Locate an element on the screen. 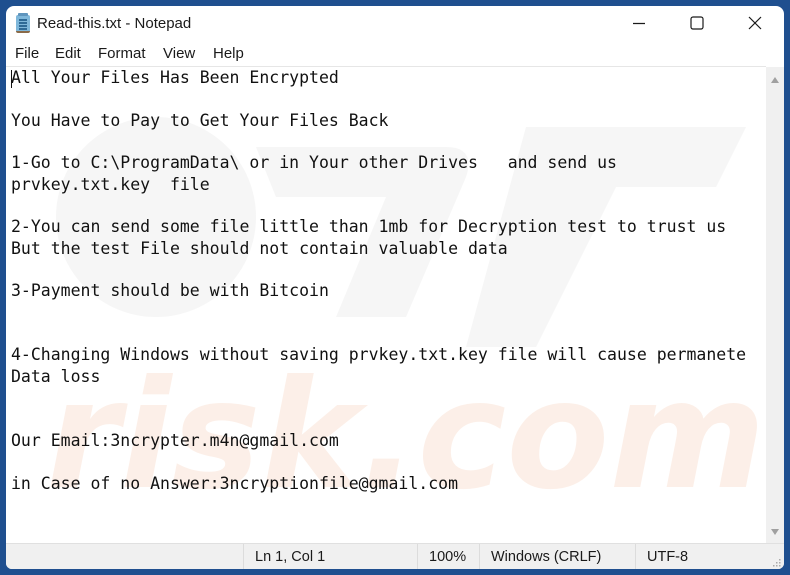 The image size is (790, 575). maximize-button is located at coordinates (697, 23).